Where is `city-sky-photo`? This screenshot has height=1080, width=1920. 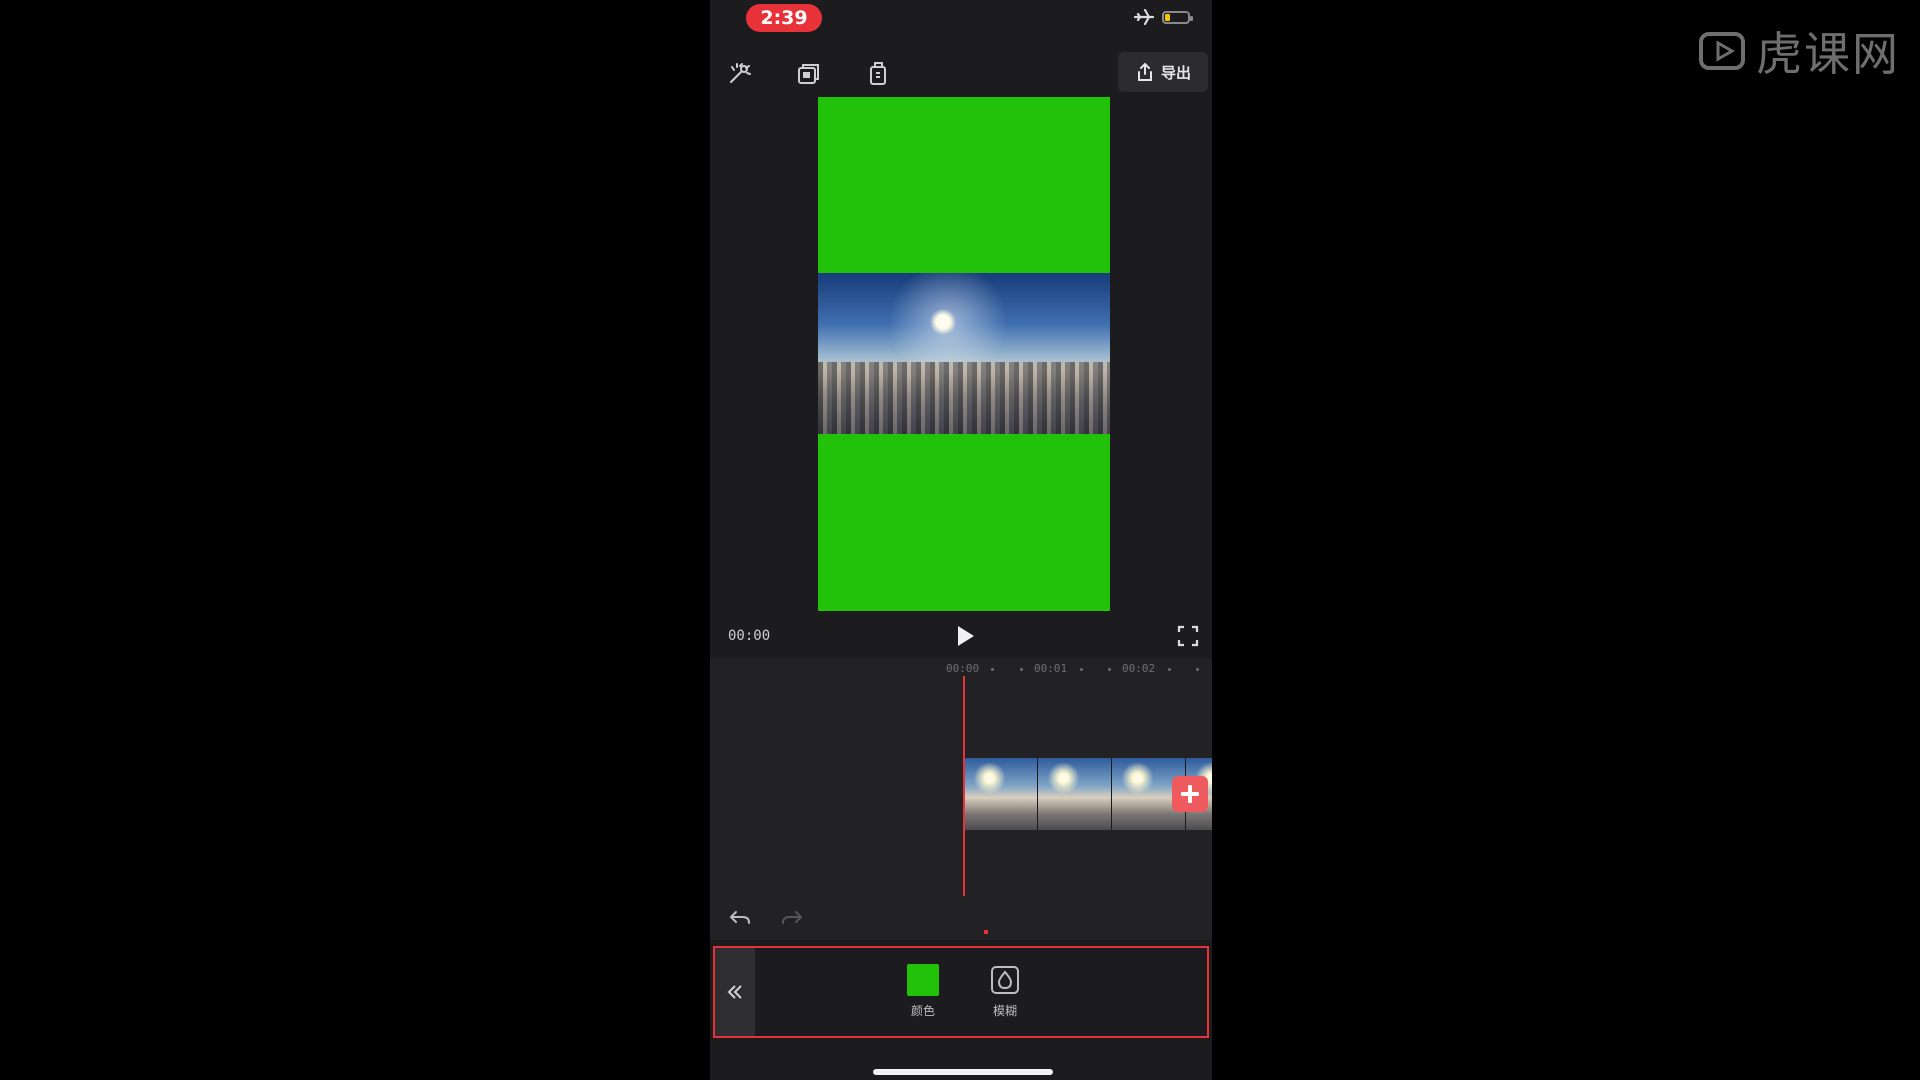 city-sky-photo is located at coordinates (964, 353).